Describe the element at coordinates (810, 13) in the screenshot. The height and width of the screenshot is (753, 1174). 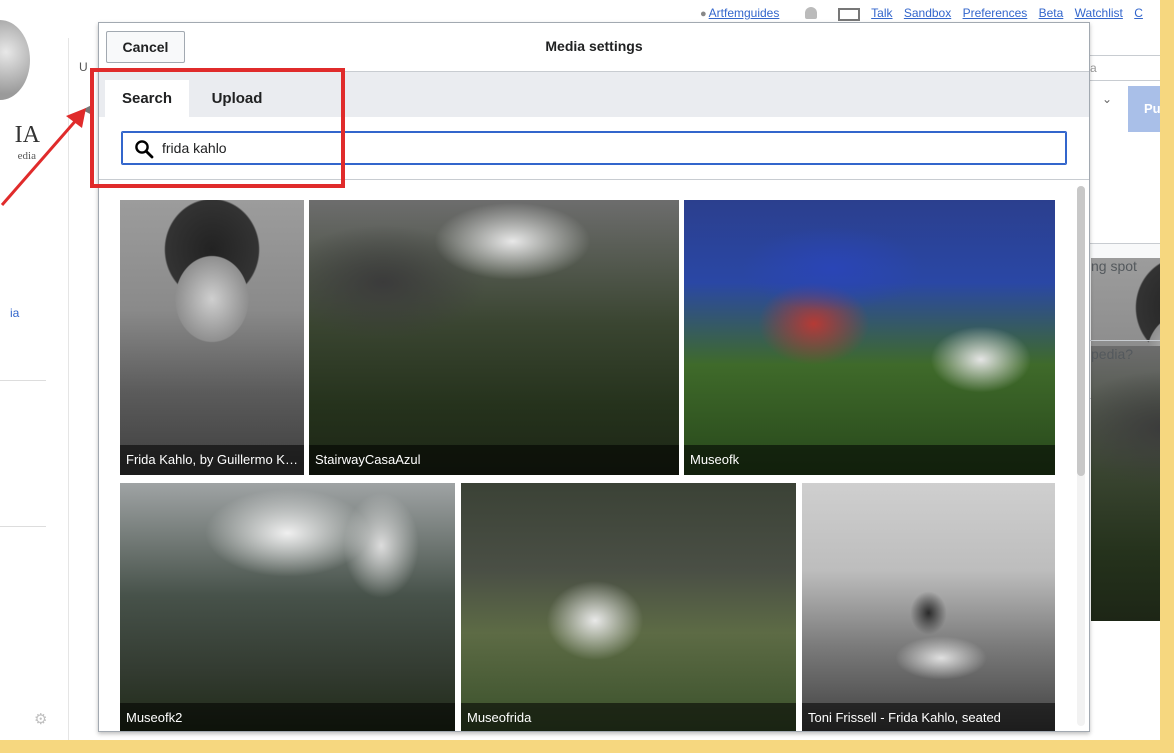
I see `bell-icon` at that location.